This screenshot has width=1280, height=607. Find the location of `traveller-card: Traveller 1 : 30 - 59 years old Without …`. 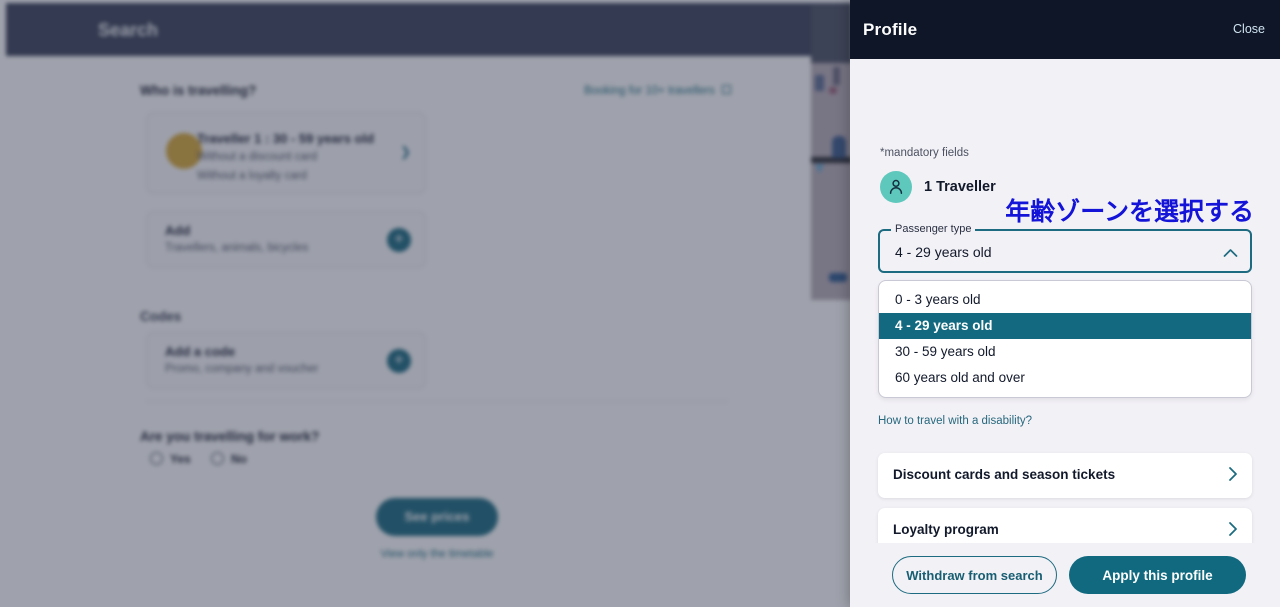

traveller-card: Traveller 1 : 30 - 59 years old Without … is located at coordinates (286, 153).